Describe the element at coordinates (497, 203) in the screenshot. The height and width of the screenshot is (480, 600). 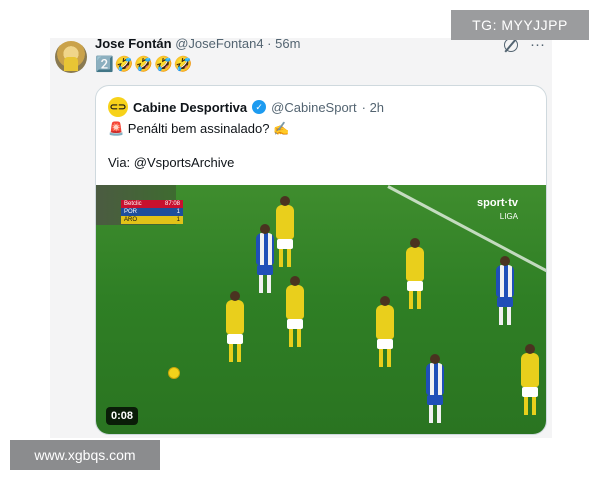
I see `broadcaster-name: sport·tv` at that location.